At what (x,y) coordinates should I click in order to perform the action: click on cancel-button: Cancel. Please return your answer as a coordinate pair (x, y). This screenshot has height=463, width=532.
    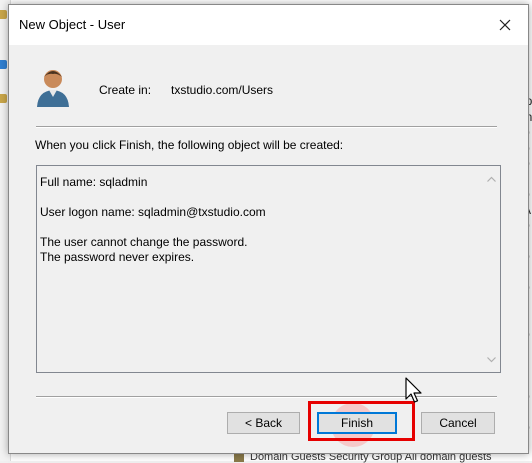
    Looking at the image, I should click on (458, 423).